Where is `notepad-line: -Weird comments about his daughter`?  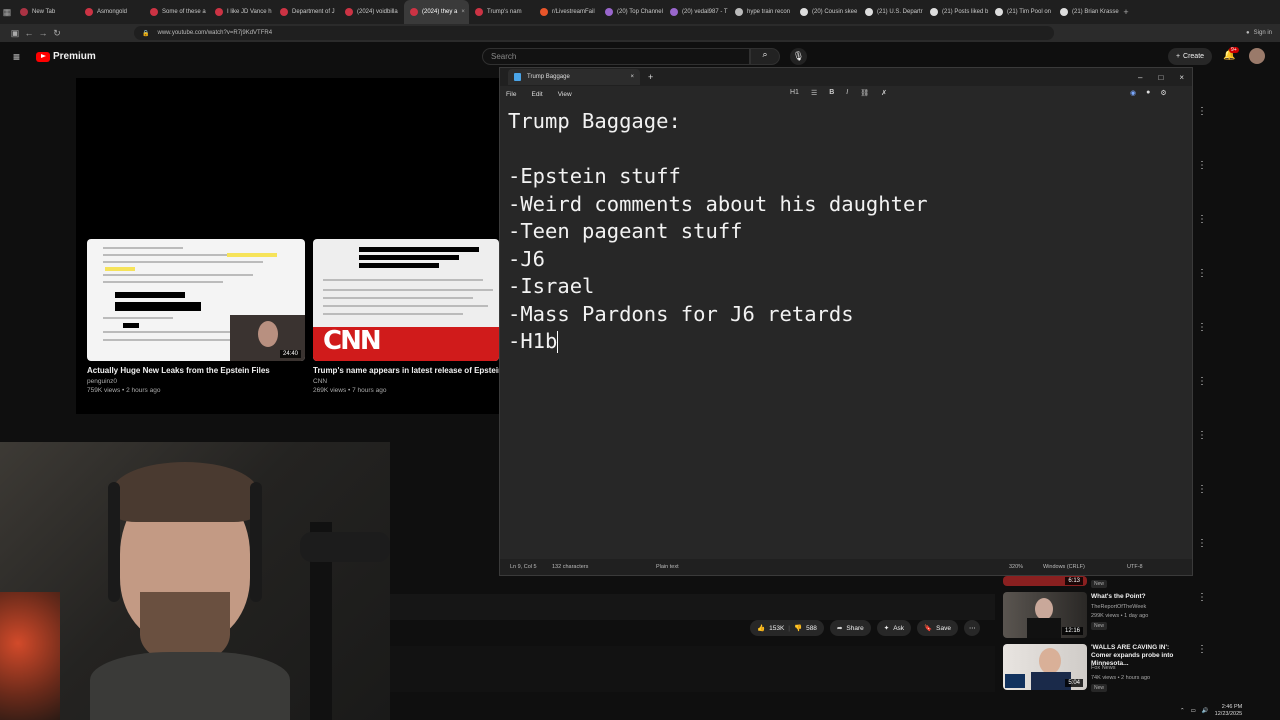
notepad-line: -Weird comments about his daughter is located at coordinates (718, 205).